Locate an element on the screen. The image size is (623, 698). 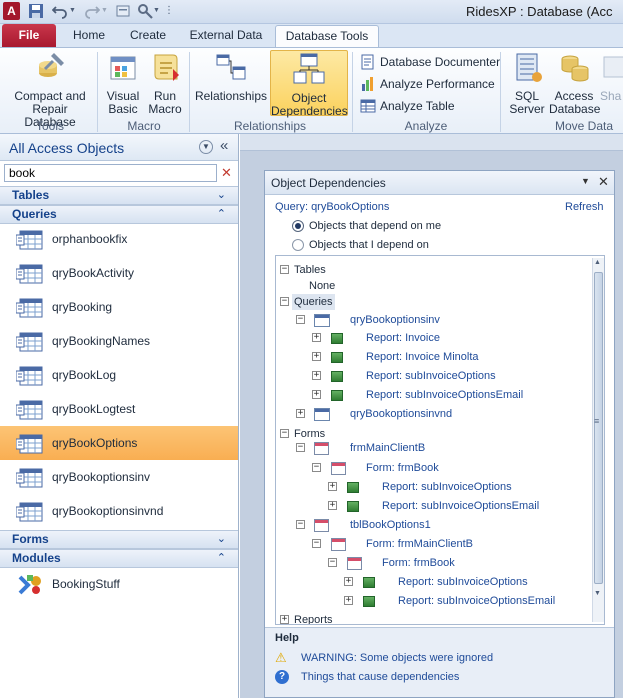
tab-create: Create is located at coordinates (148, 36).